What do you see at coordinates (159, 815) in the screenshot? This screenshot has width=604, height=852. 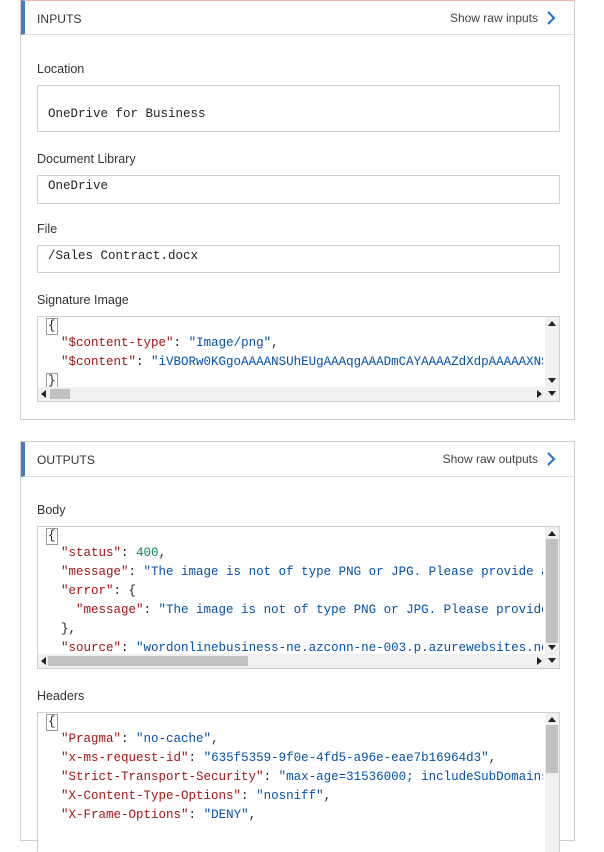 I see `code-line: "X-Frame-Options": "DENY",` at bounding box center [159, 815].